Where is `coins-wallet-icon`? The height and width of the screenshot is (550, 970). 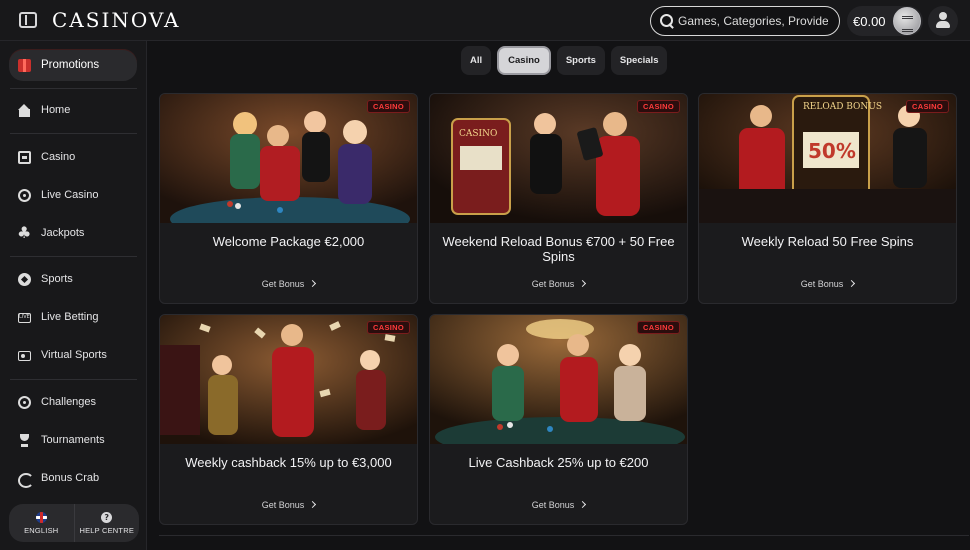 coins-wallet-icon is located at coordinates (907, 21).